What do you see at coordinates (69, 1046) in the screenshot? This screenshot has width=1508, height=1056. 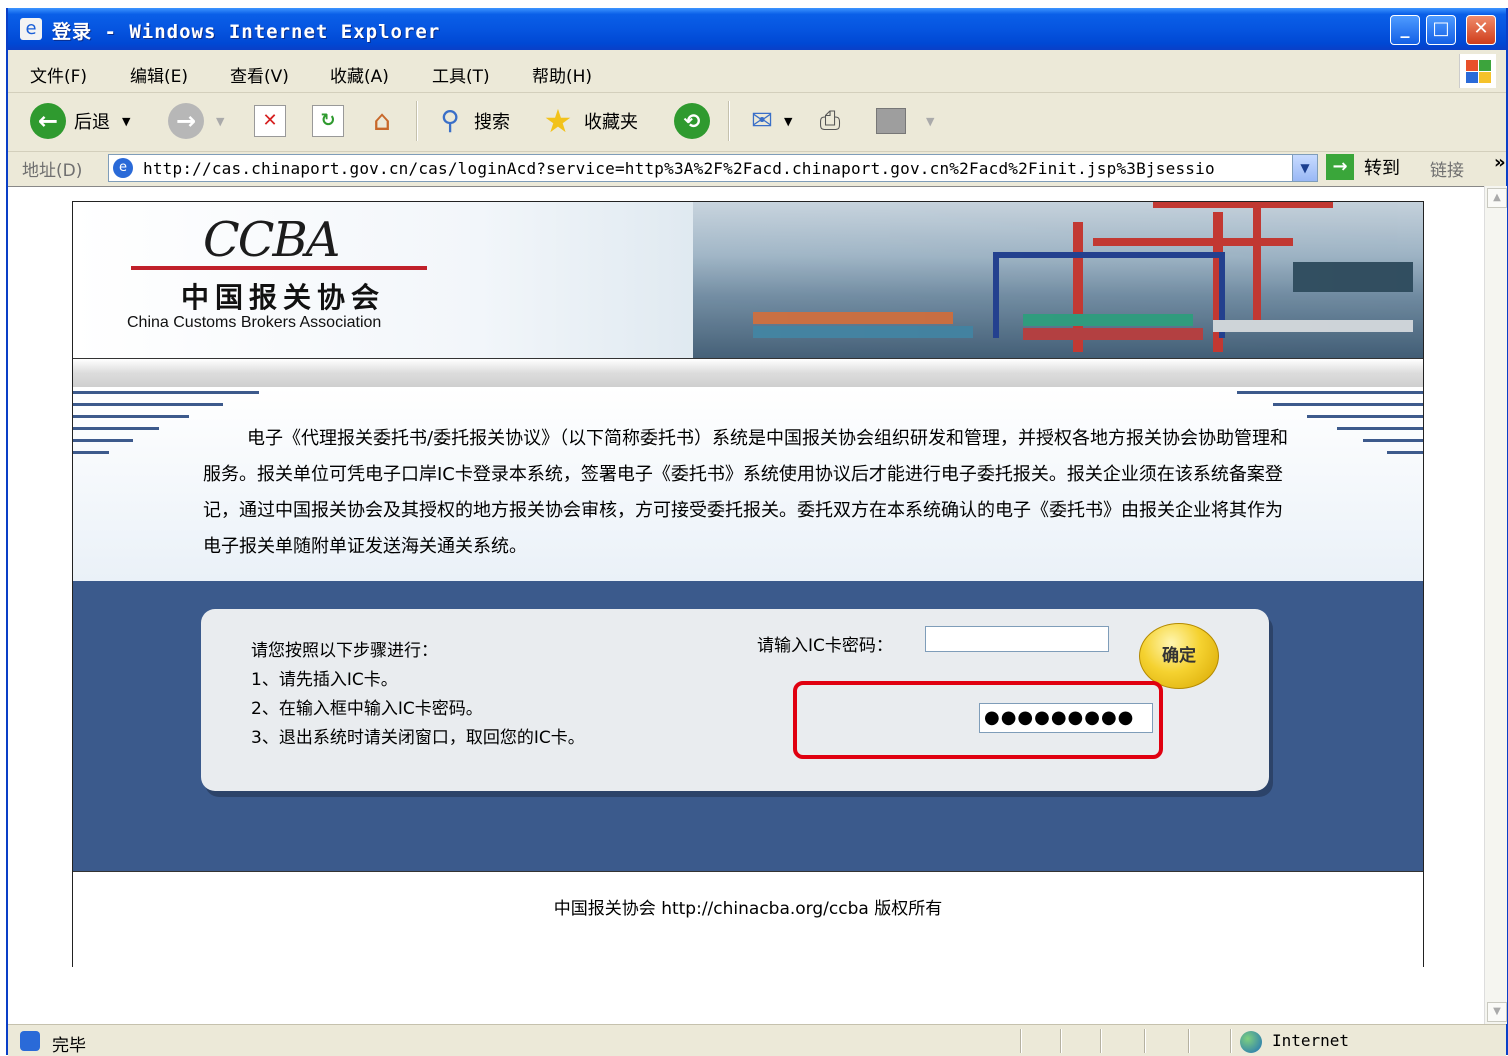 I see `status-text: 完毕` at bounding box center [69, 1046].